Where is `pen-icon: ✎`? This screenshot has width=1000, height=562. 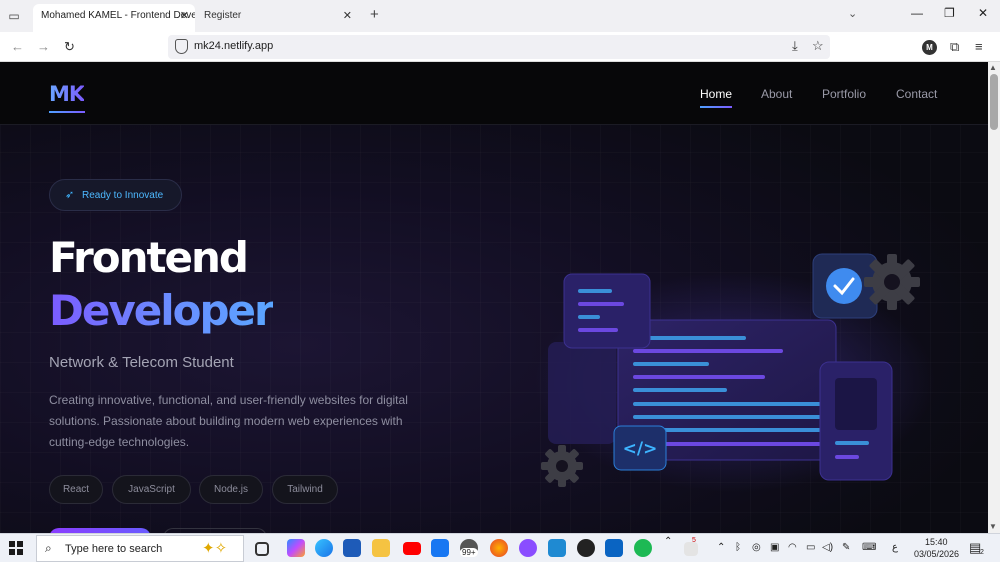
pen-icon: ✎ is located at coordinates (846, 547).